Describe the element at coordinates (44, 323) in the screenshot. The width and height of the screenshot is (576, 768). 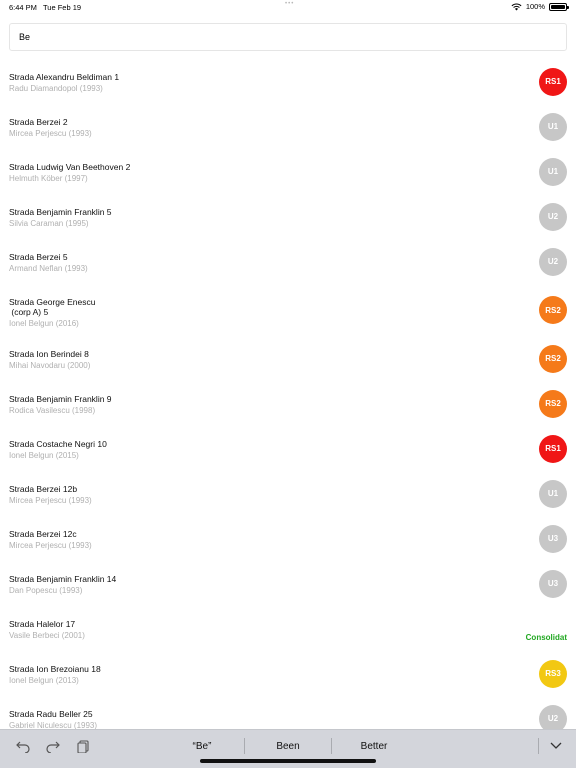
I see `author-name: Ionel Belgun (2016)` at that location.